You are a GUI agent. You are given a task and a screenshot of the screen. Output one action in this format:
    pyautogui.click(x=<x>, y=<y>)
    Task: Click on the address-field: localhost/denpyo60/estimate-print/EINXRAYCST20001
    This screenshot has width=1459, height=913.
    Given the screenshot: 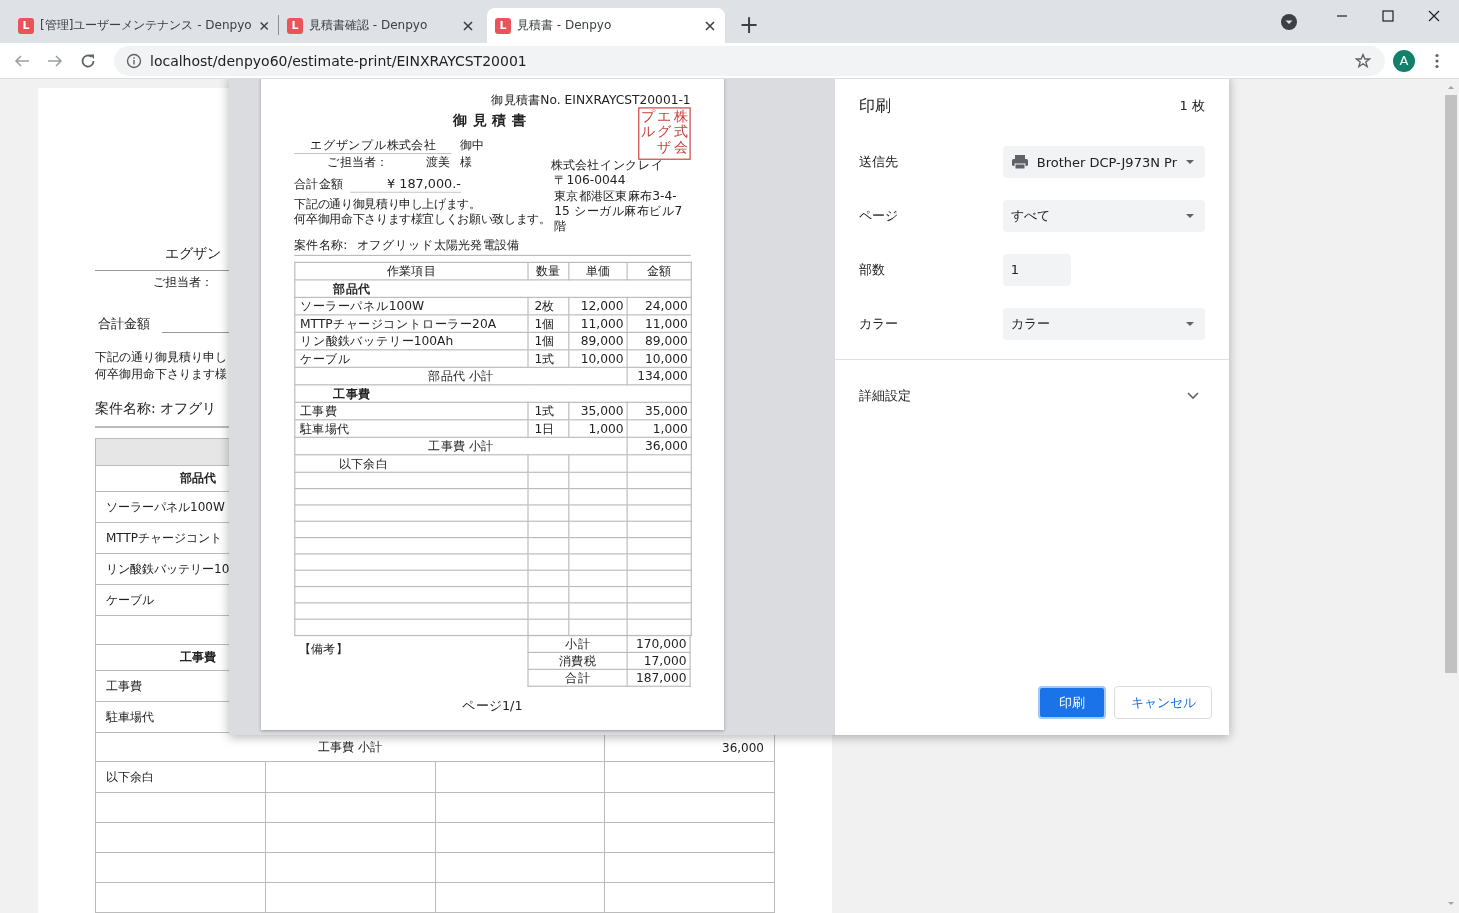 What is the action you would take?
    pyautogui.click(x=749, y=60)
    